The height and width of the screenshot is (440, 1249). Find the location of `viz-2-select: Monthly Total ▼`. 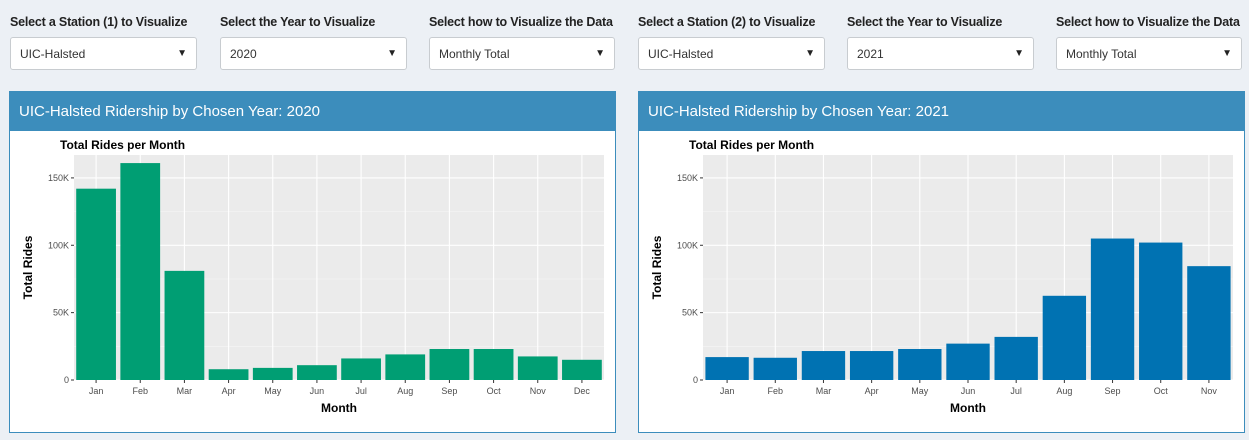

viz-2-select: Monthly Total ▼ is located at coordinates (1149, 53).